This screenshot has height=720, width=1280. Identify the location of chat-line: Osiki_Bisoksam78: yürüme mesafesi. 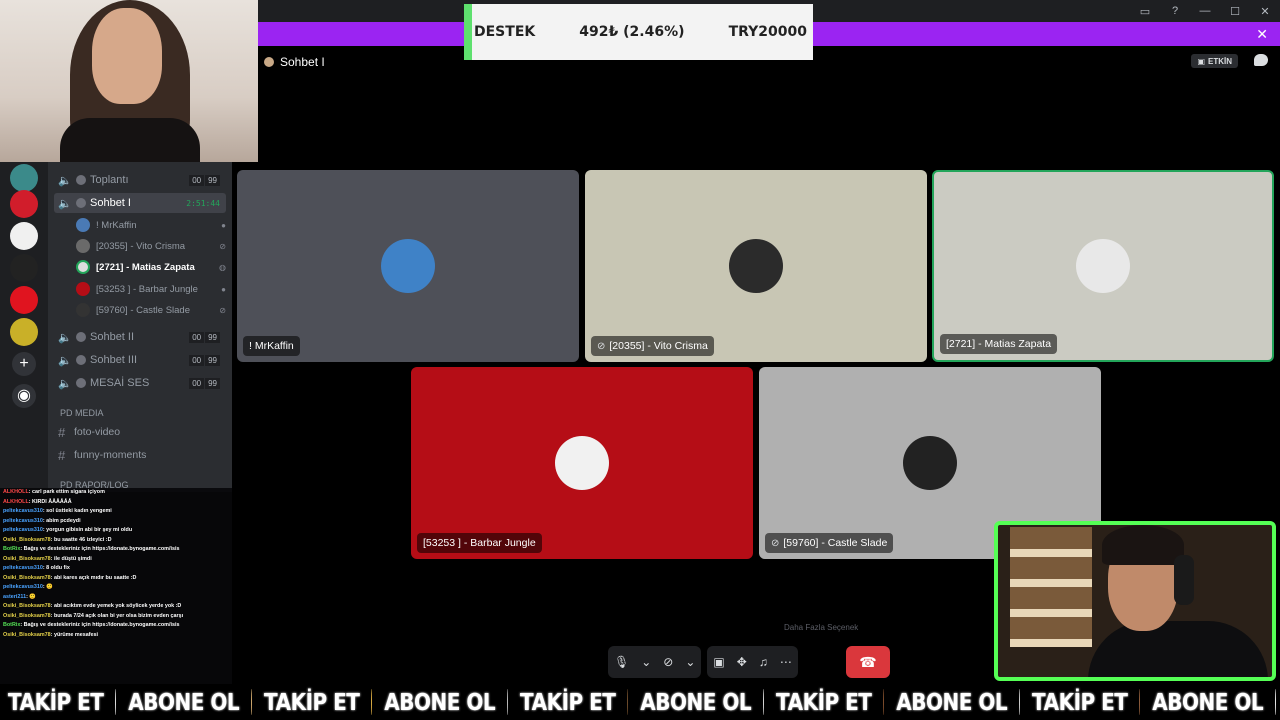
(116, 636).